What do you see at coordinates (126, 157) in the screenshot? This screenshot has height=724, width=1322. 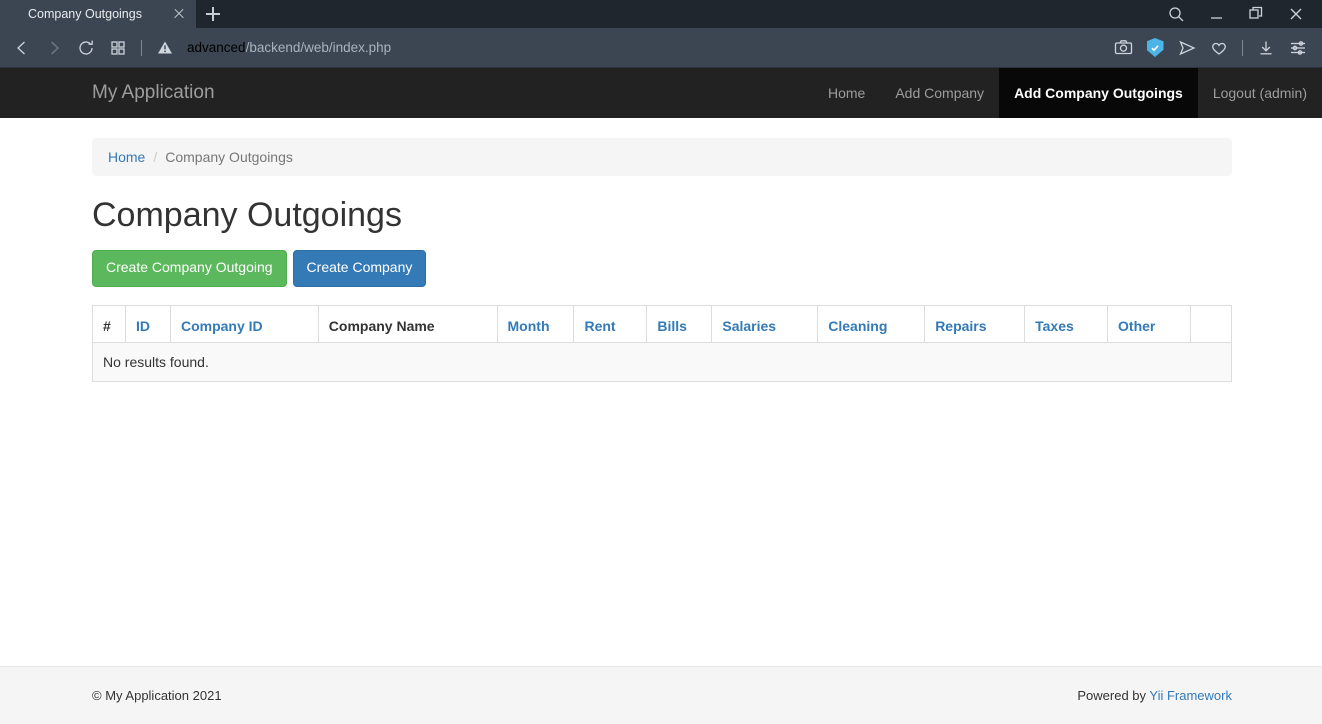 I see `breadcrumb-home: Home` at bounding box center [126, 157].